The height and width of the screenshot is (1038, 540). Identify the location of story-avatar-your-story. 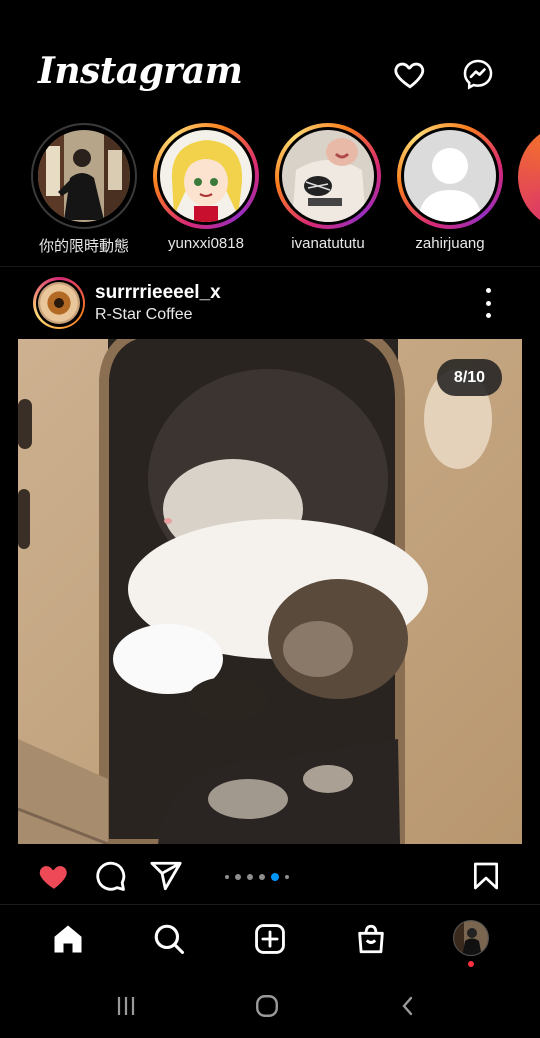
(84, 176).